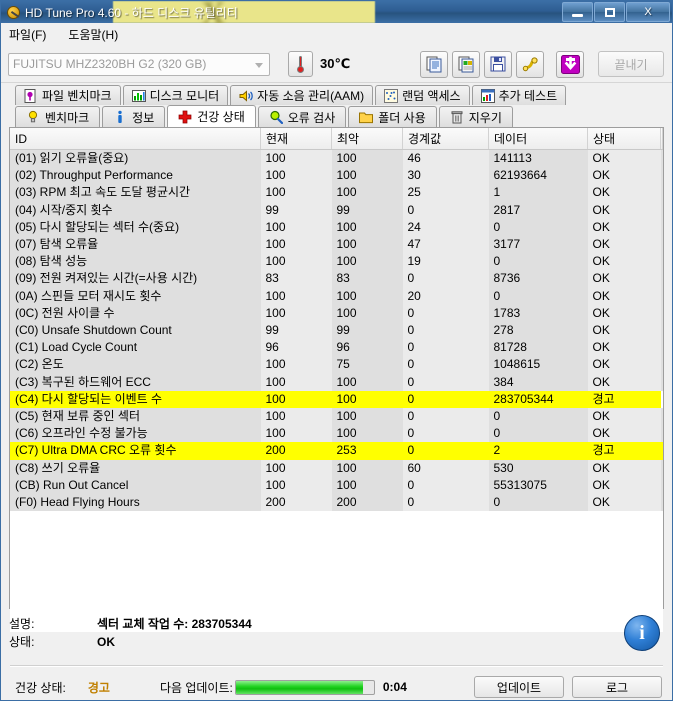 This screenshot has height=701, width=673. Describe the element at coordinates (67, 117) in the screenshot. I see `tab-label: 벤치마크` at that location.